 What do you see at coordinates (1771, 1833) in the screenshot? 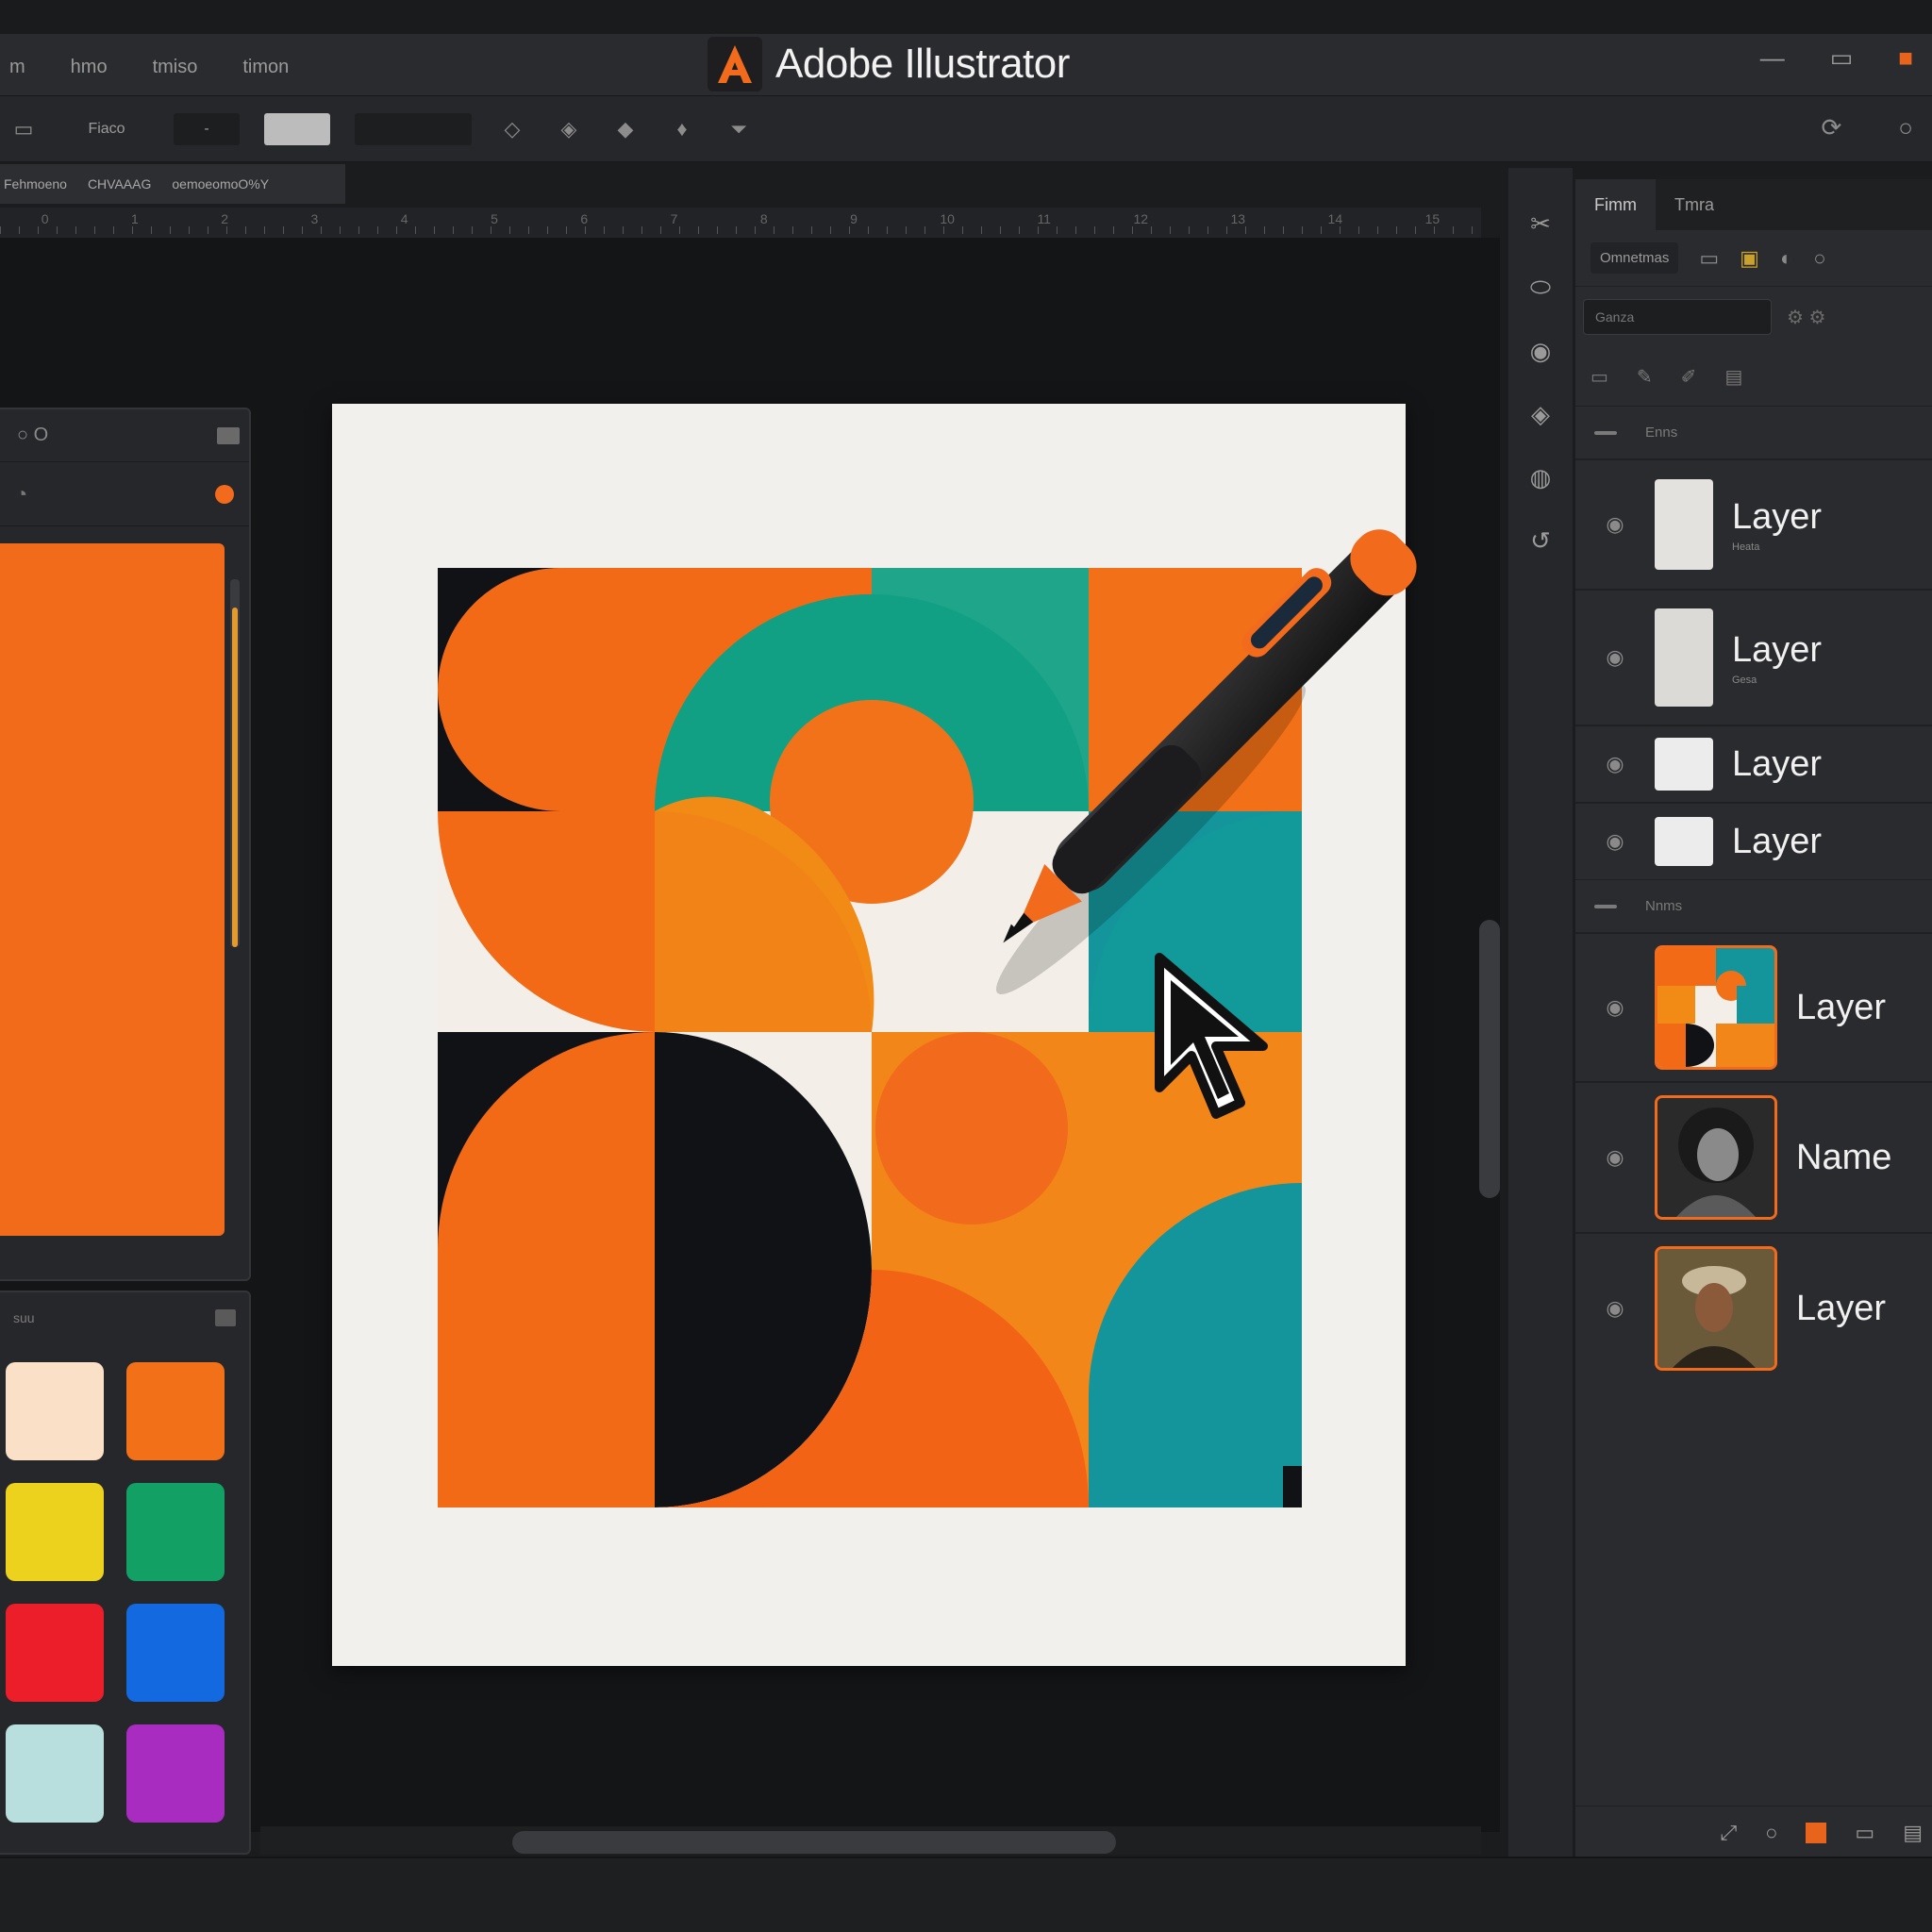
I see `mask-icon: ○` at bounding box center [1771, 1833].